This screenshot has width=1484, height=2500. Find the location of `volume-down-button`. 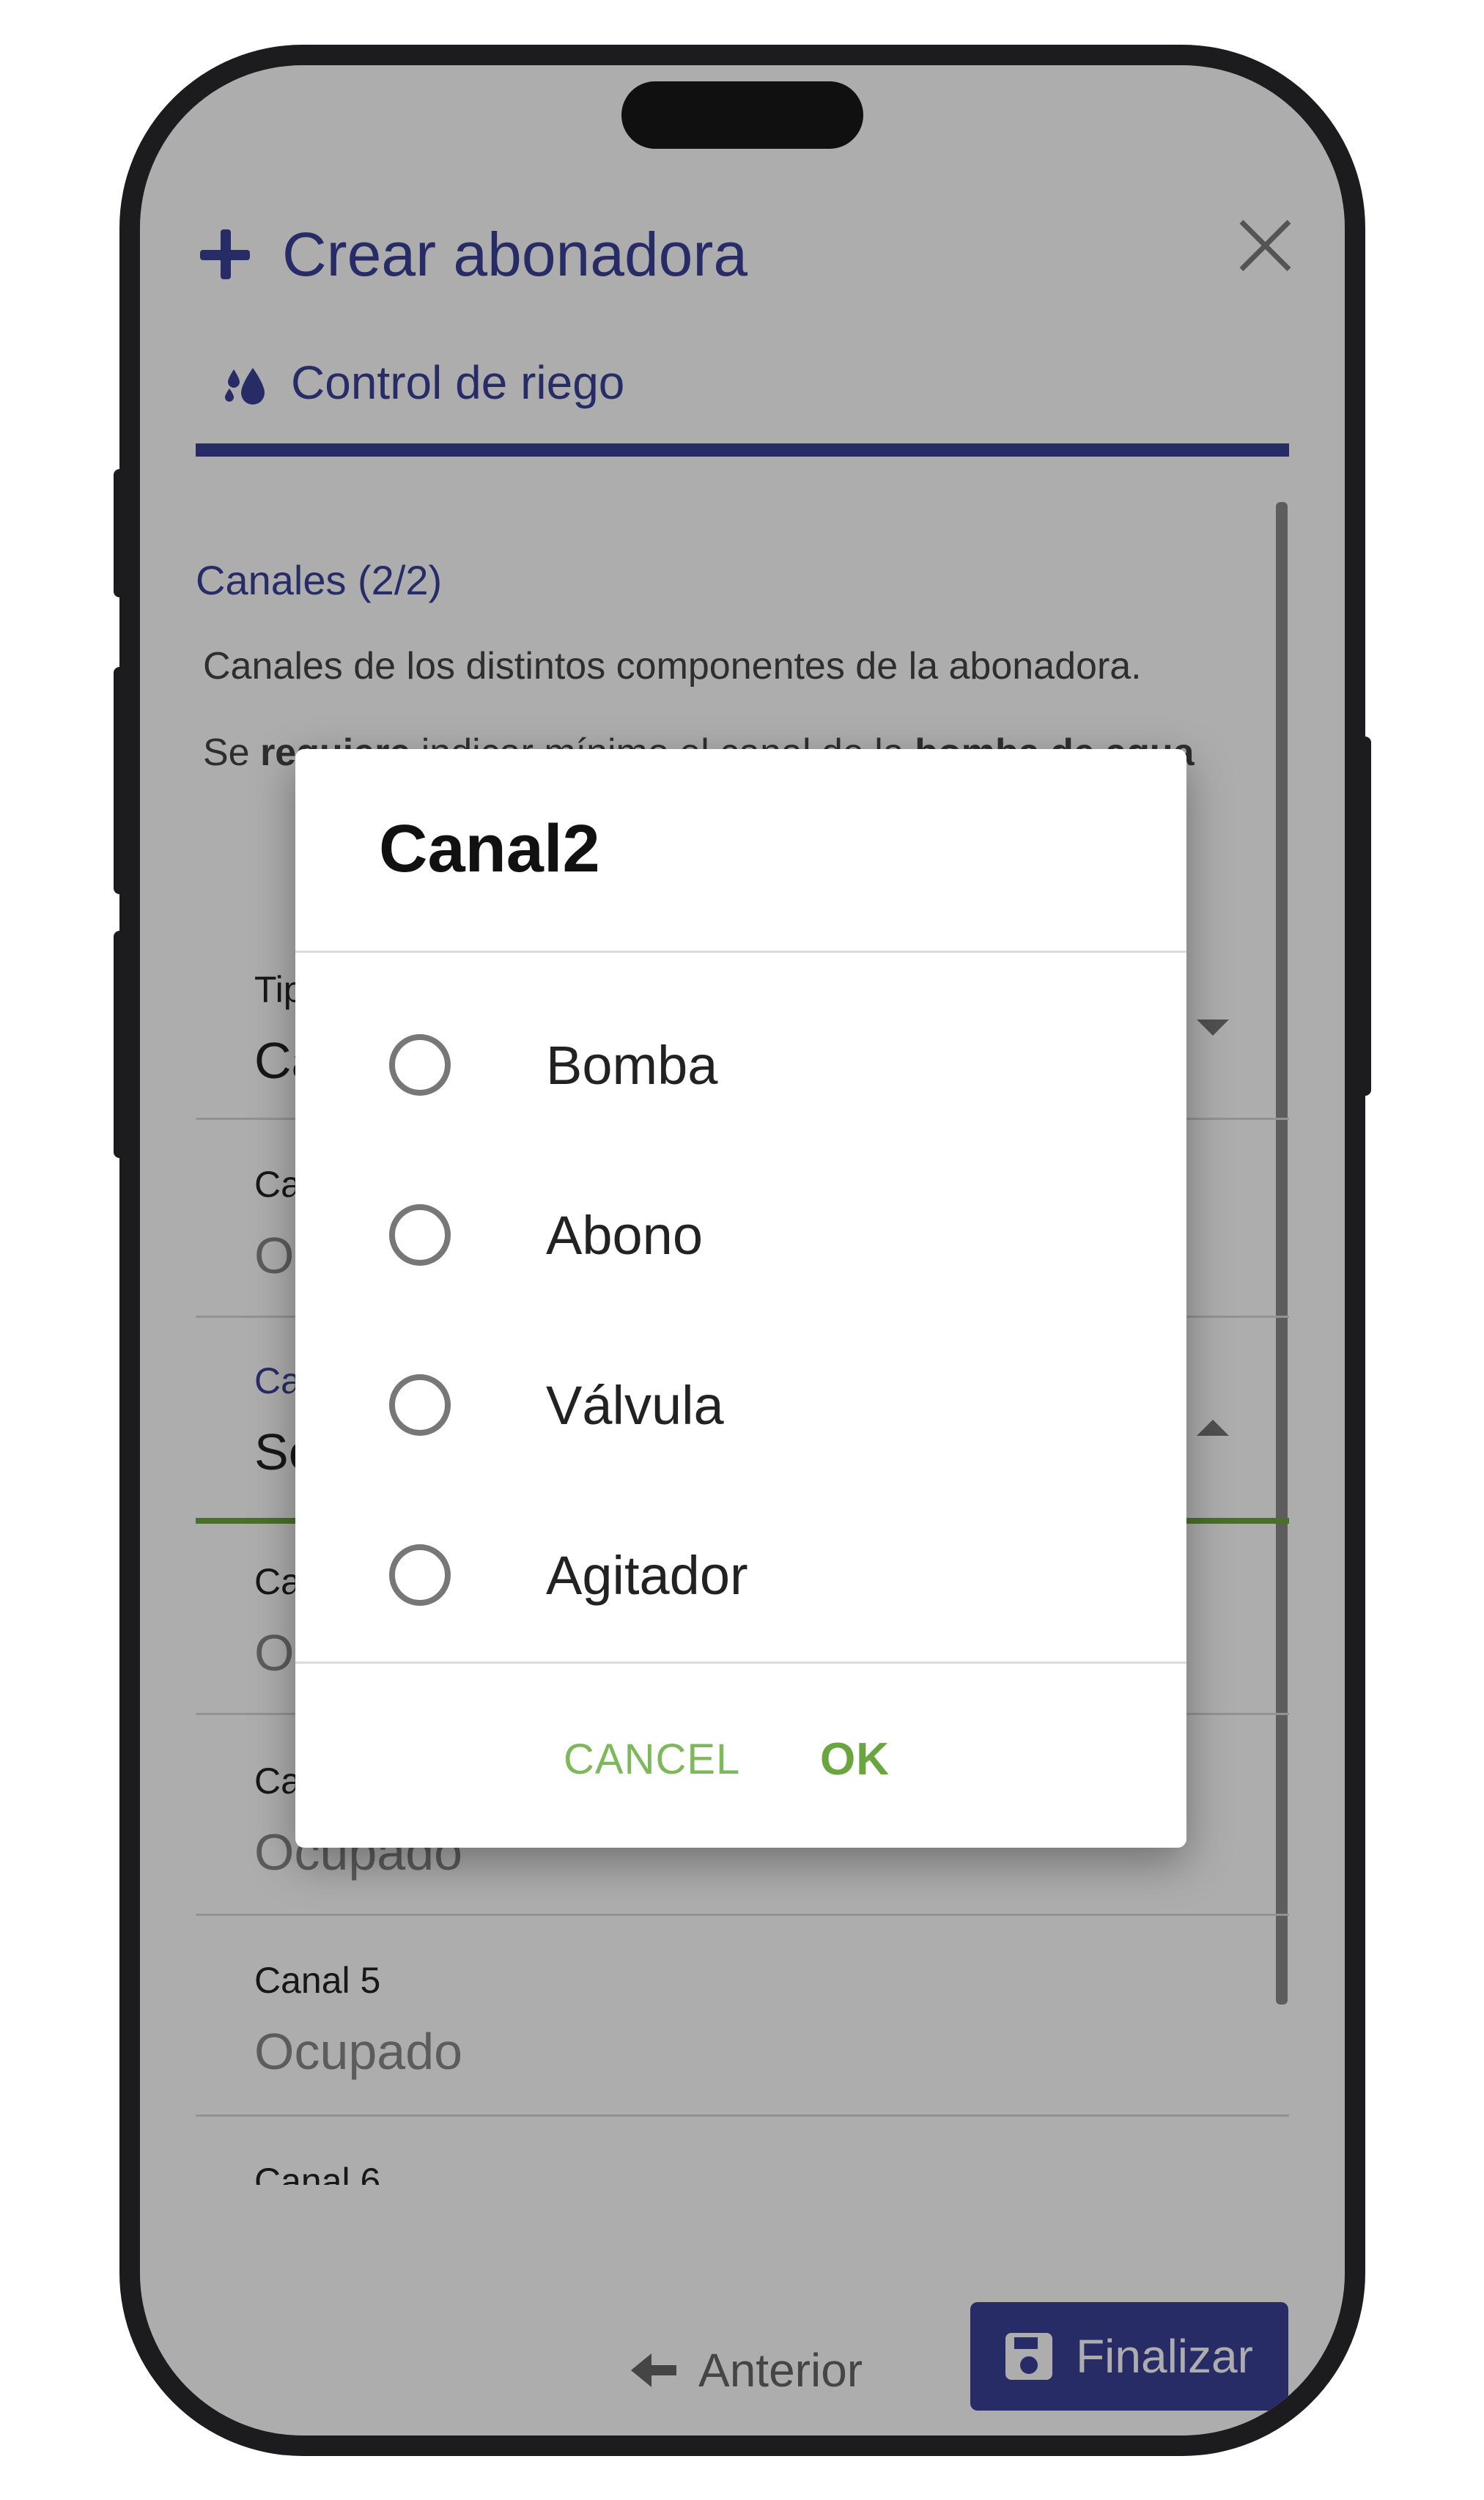

volume-down-button is located at coordinates (121, 1044).